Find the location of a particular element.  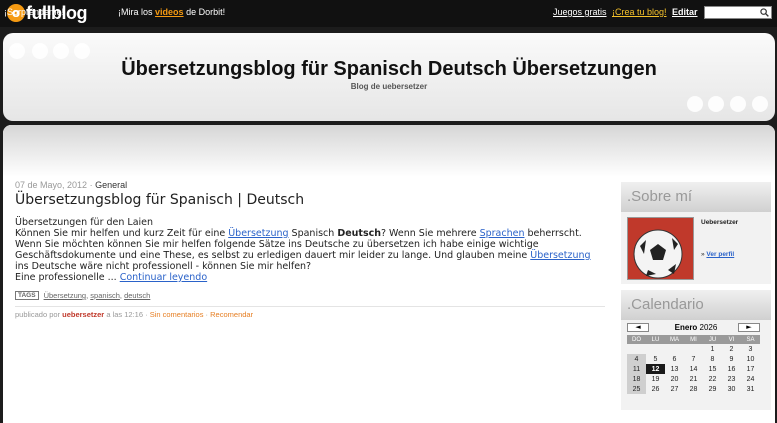

calendar-week: 18 19 20 21 22 23 24 is located at coordinates (693, 379).